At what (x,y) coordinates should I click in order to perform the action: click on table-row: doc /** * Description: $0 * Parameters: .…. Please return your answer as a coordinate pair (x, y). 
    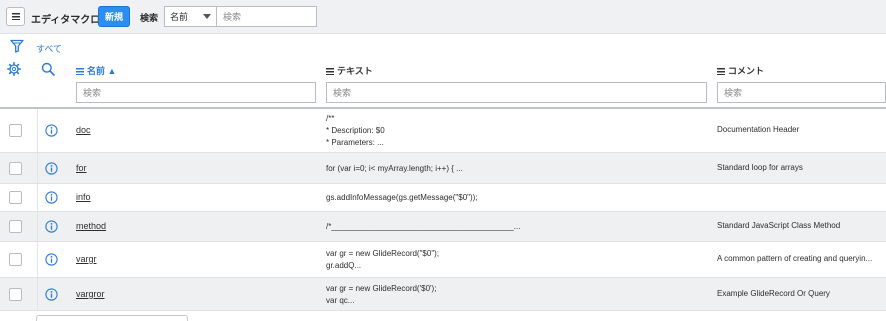
    Looking at the image, I should click on (443, 131).